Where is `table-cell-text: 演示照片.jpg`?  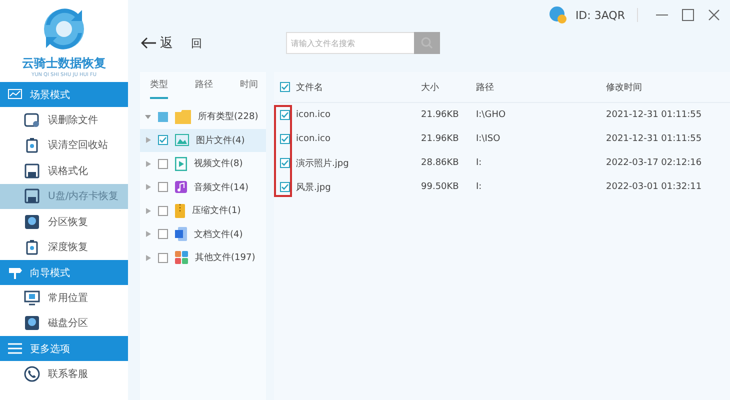
table-cell-text: 演示照片.jpg is located at coordinates (323, 164).